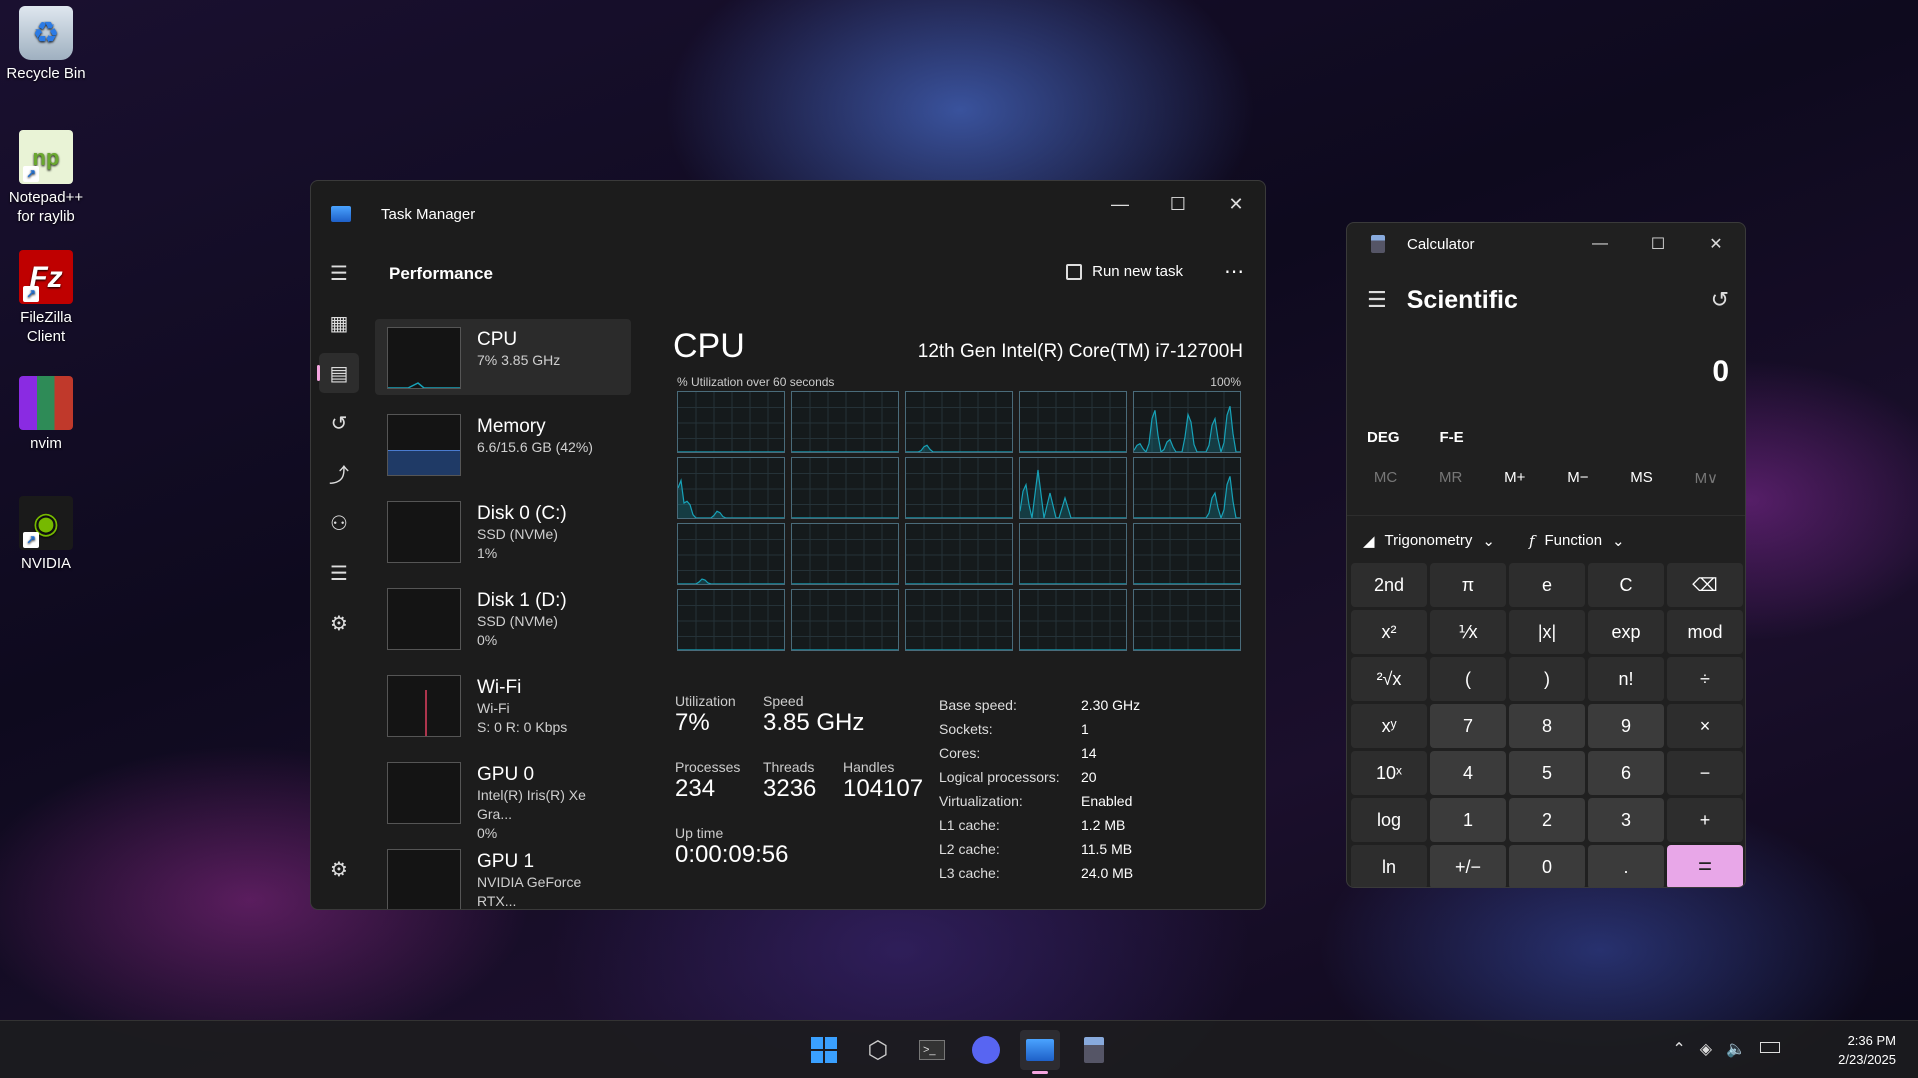 The image size is (1918, 1078). I want to click on calc-key-button: ÷, so click(1705, 679).